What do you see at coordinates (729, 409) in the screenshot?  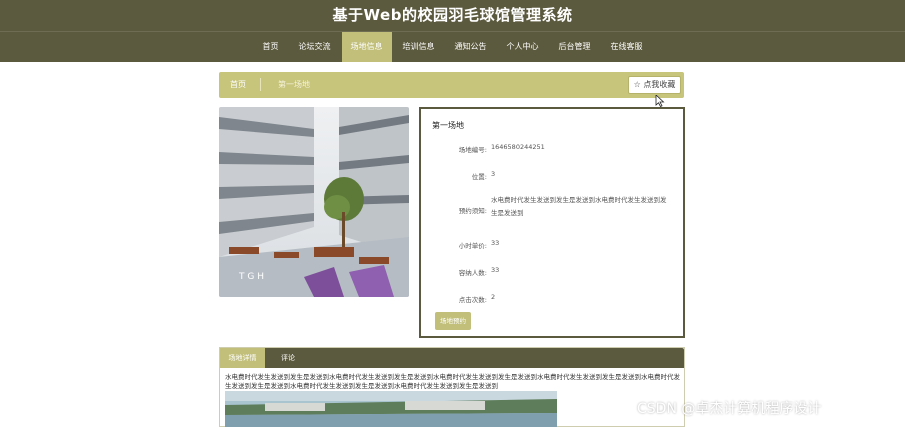 I see `watermark: CSDN @卓杰计算机程序设计` at bounding box center [729, 409].